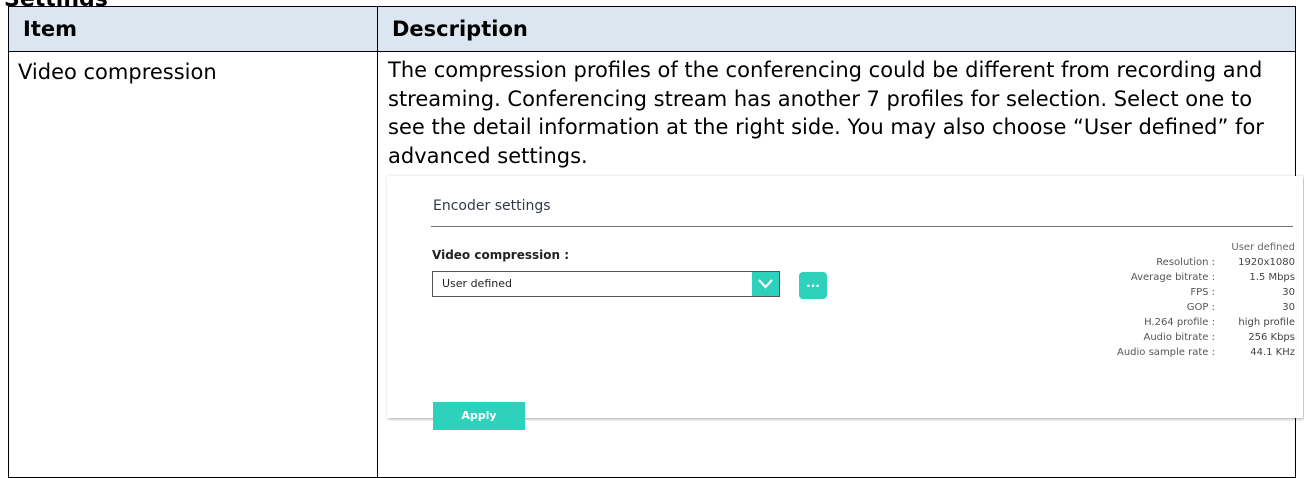 This screenshot has height=478, width=1304. I want to click on info-row: H.264 profile : high profile, so click(1145, 322).